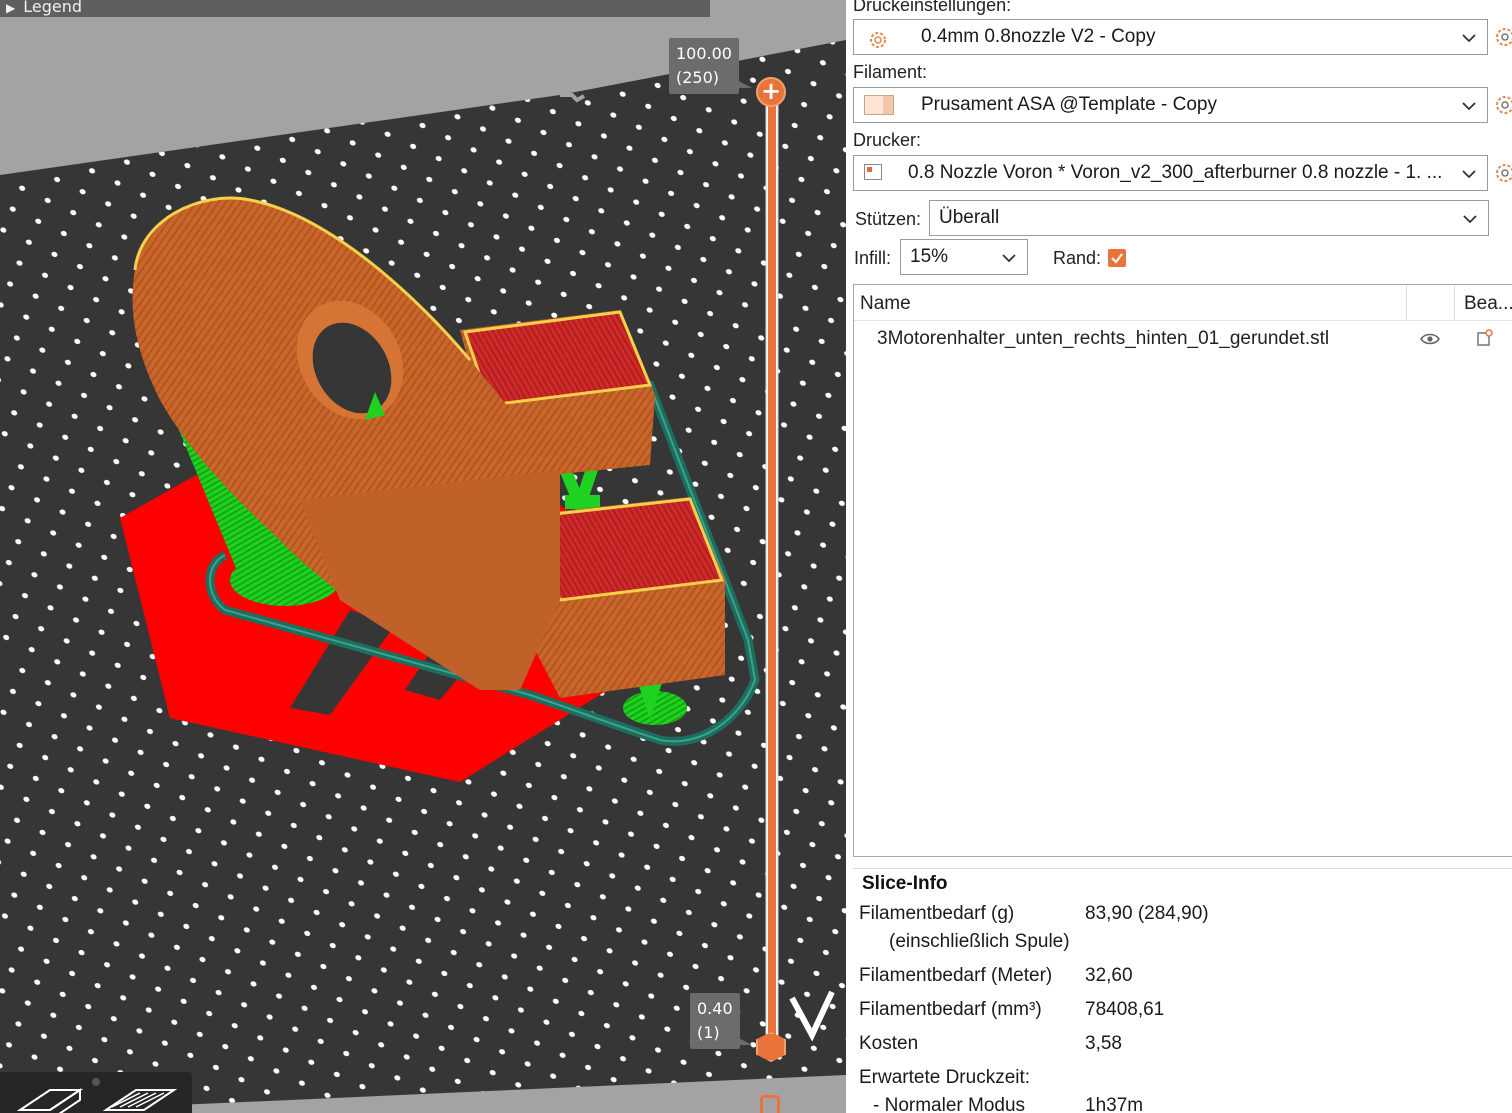 The width and height of the screenshot is (1512, 1113). Describe the element at coordinates (1485, 341) in the screenshot. I see `edit-settings-icon` at that location.